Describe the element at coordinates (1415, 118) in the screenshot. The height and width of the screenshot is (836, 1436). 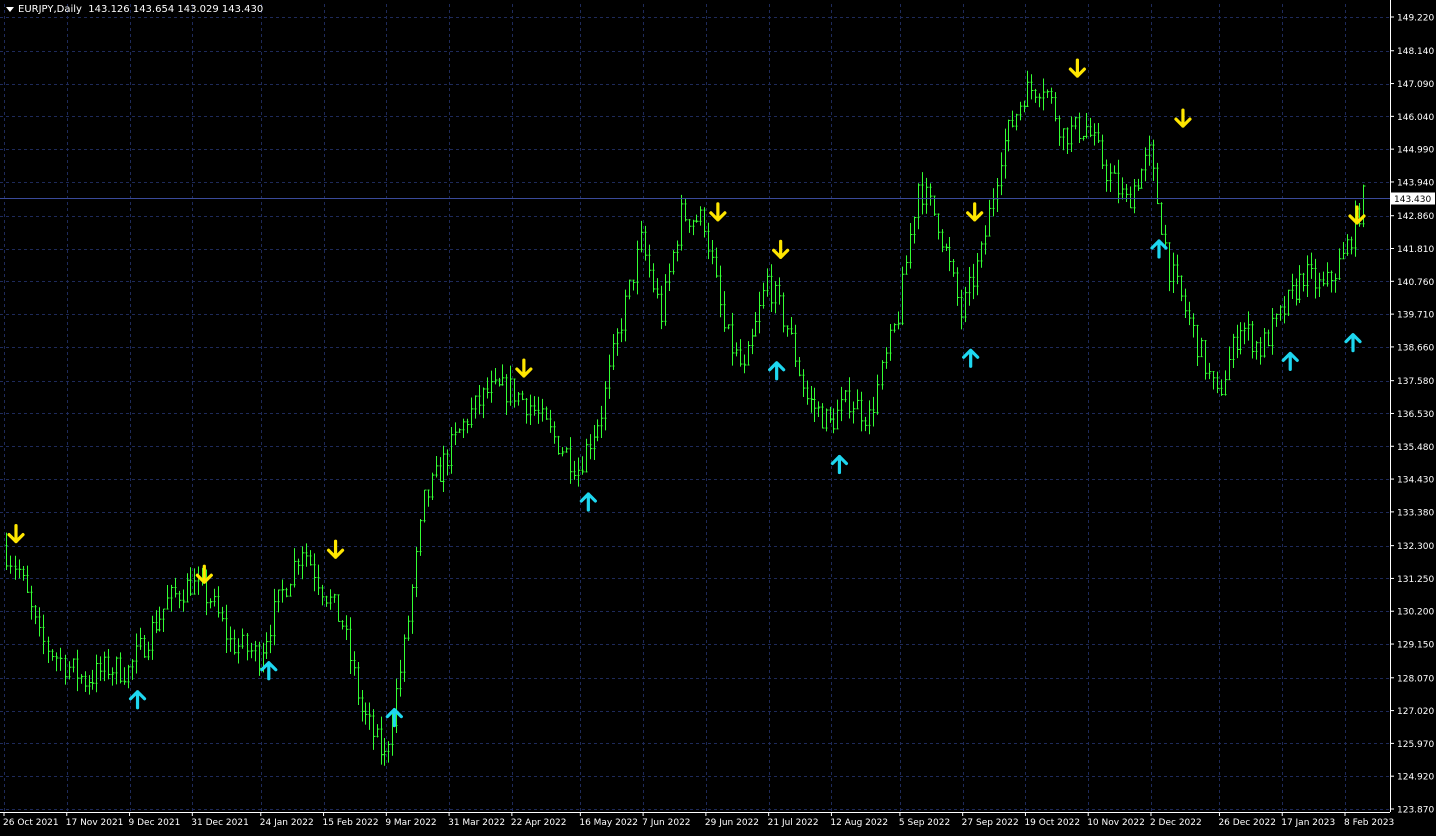
I see `y-tick-label: 146.040` at that location.